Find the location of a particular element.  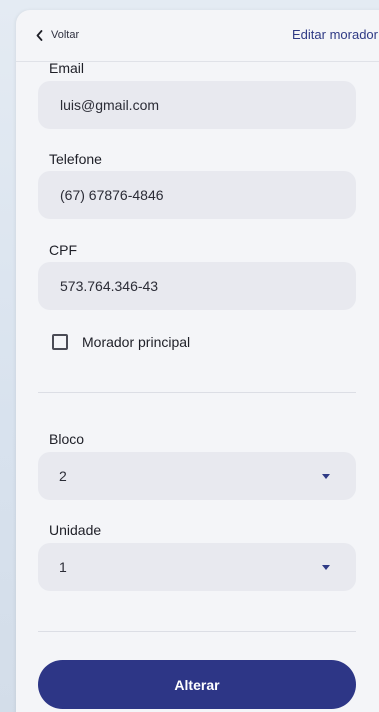

submit-button: Alterar is located at coordinates (197, 684).